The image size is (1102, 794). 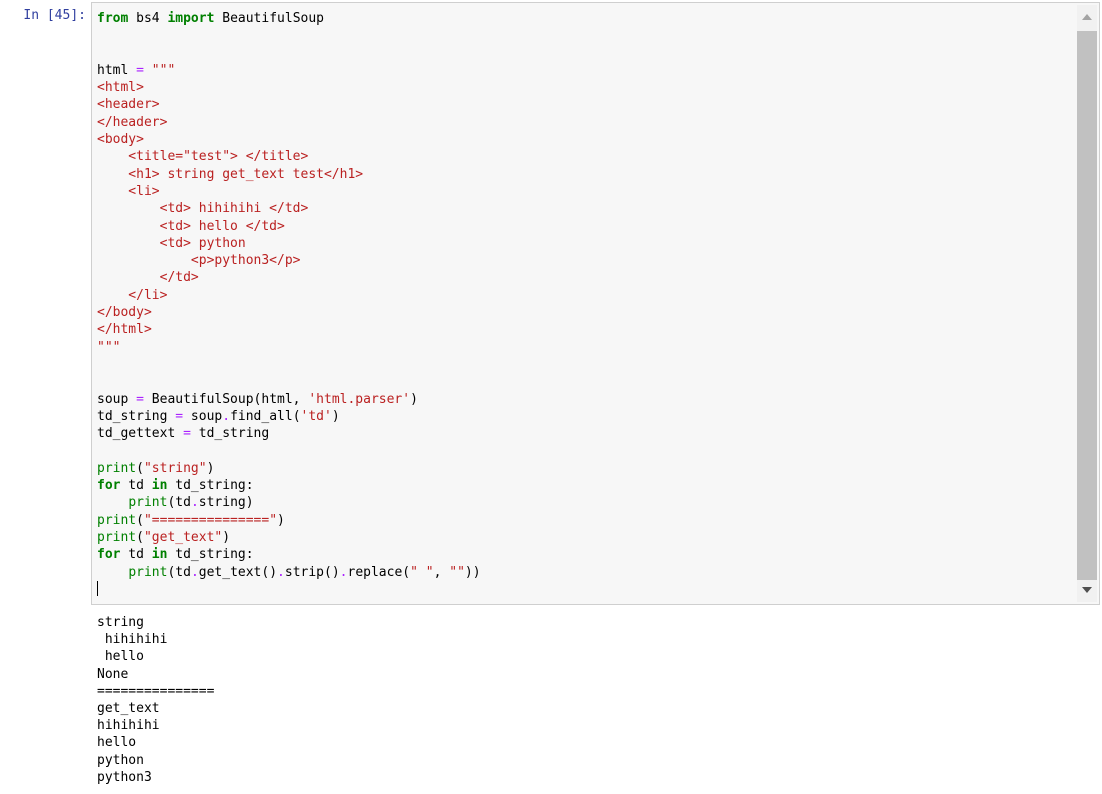 What do you see at coordinates (289, 243) in the screenshot?
I see `code-line: <td> python` at bounding box center [289, 243].